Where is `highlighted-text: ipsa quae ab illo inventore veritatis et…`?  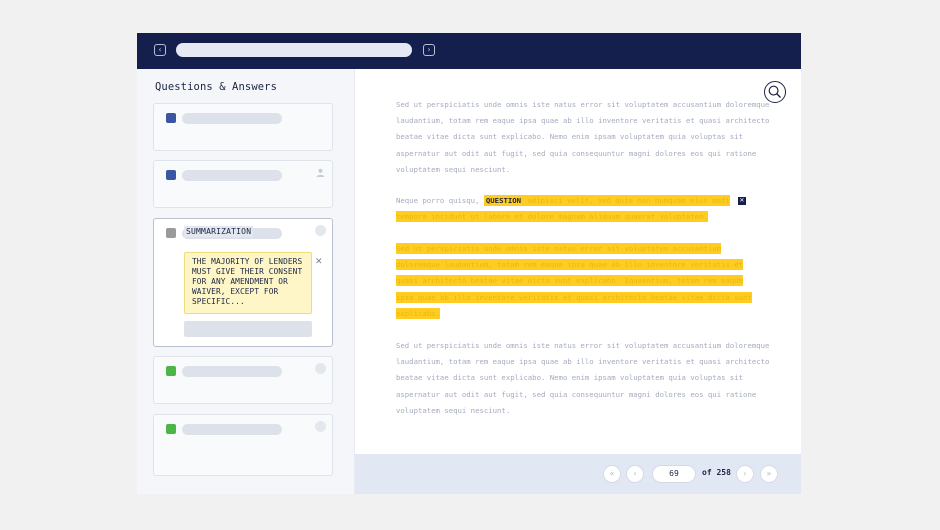 highlighted-text: ipsa quae ab illo inventore veritatis et… is located at coordinates (574, 297).